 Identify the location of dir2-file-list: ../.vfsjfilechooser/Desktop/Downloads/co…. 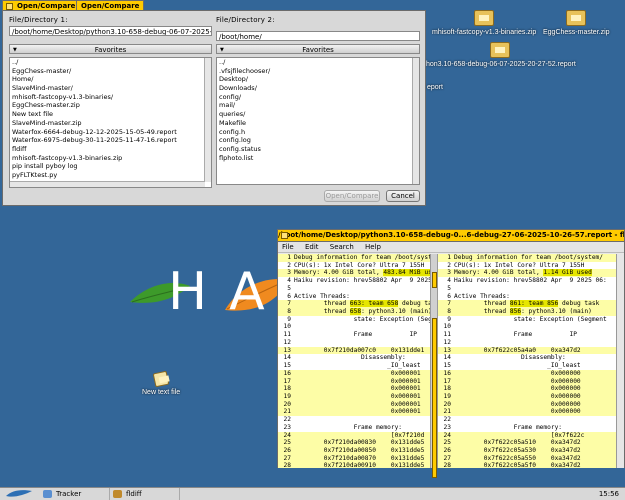
(318, 121).